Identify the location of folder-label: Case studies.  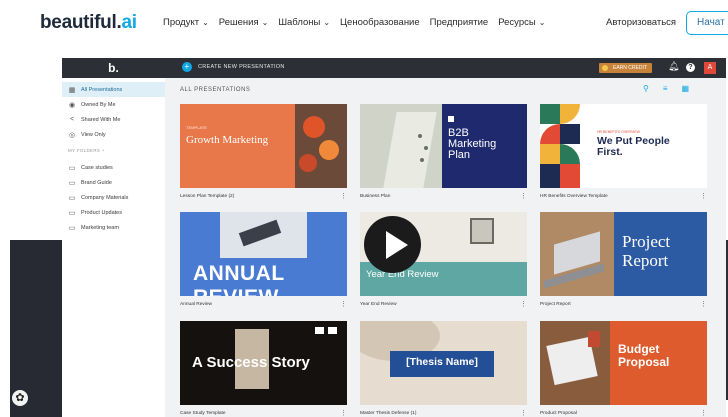
(97, 167).